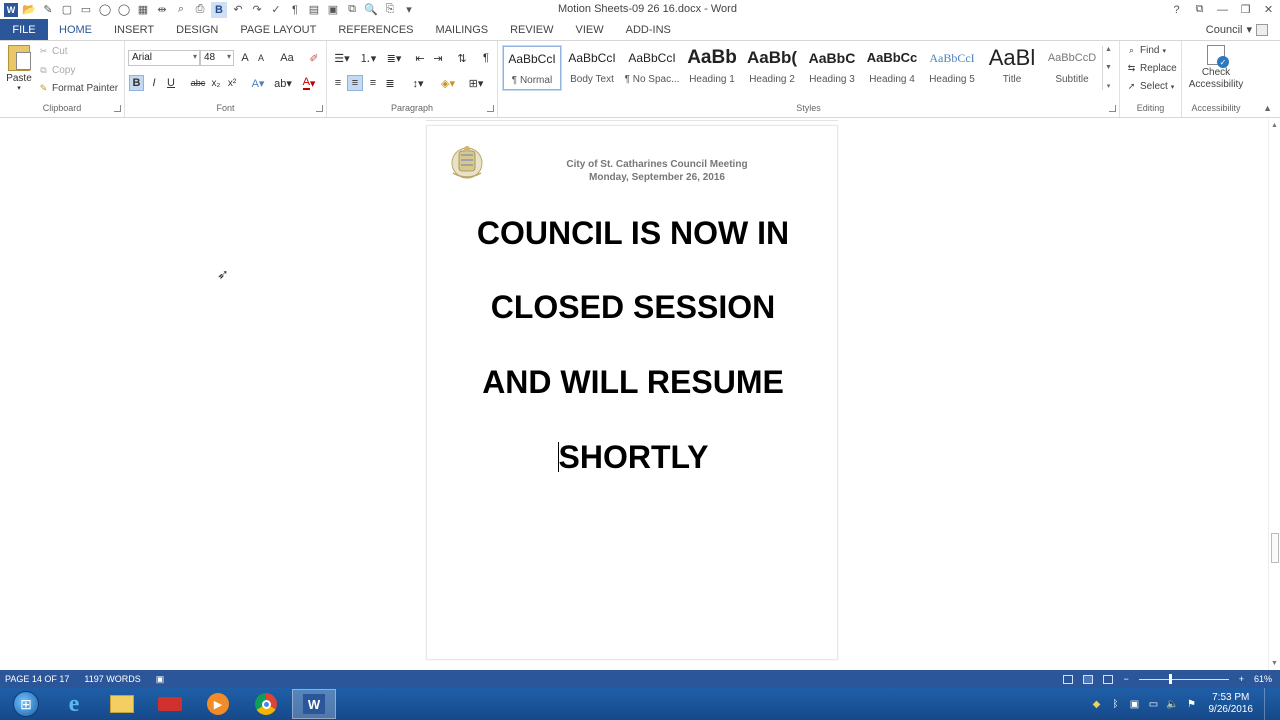  I want to click on print-layout-icon, so click(1088, 679).